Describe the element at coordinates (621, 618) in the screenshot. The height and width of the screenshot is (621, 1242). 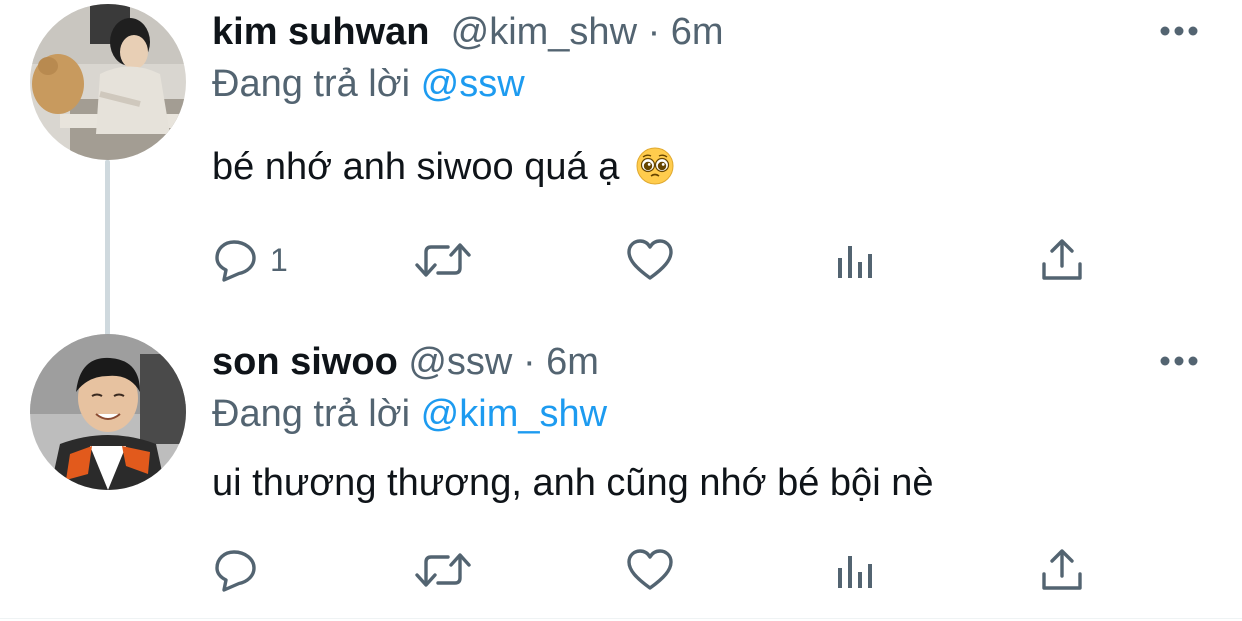
I see `timeline-divider` at that location.